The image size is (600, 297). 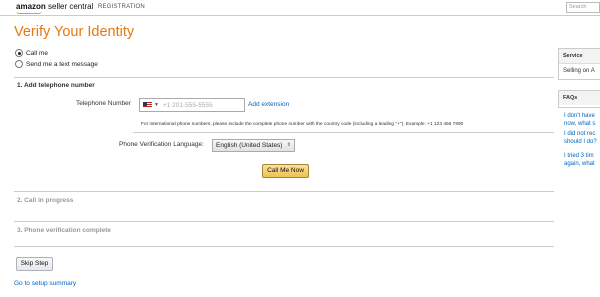 What do you see at coordinates (74, 32) in the screenshot?
I see `page-title: Verify Your Identity` at bounding box center [74, 32].